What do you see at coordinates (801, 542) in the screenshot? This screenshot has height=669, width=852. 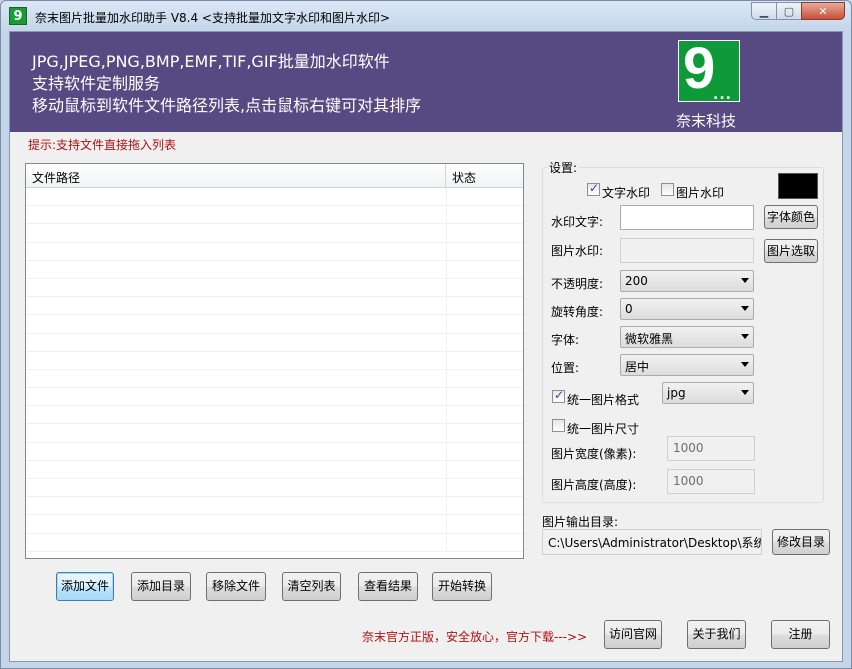 I see `change-dir-button: 修改目录` at bounding box center [801, 542].